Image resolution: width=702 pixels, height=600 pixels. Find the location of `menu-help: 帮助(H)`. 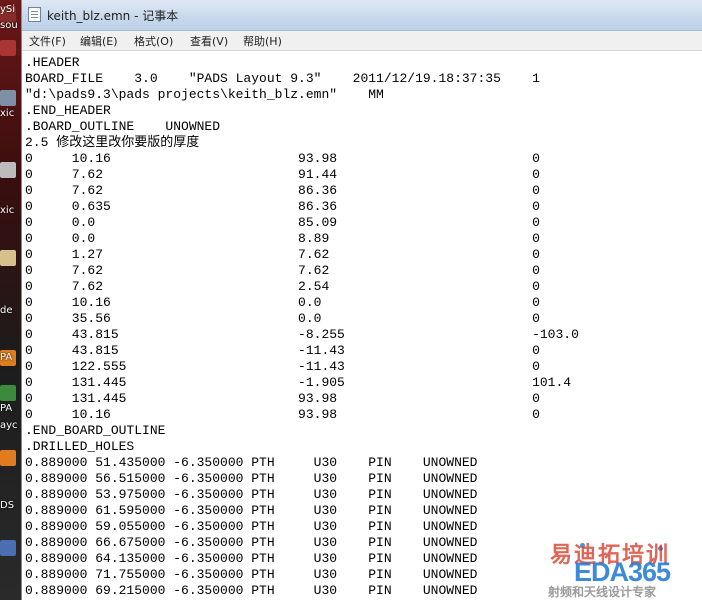

menu-help: 帮助(H) is located at coordinates (262, 41).